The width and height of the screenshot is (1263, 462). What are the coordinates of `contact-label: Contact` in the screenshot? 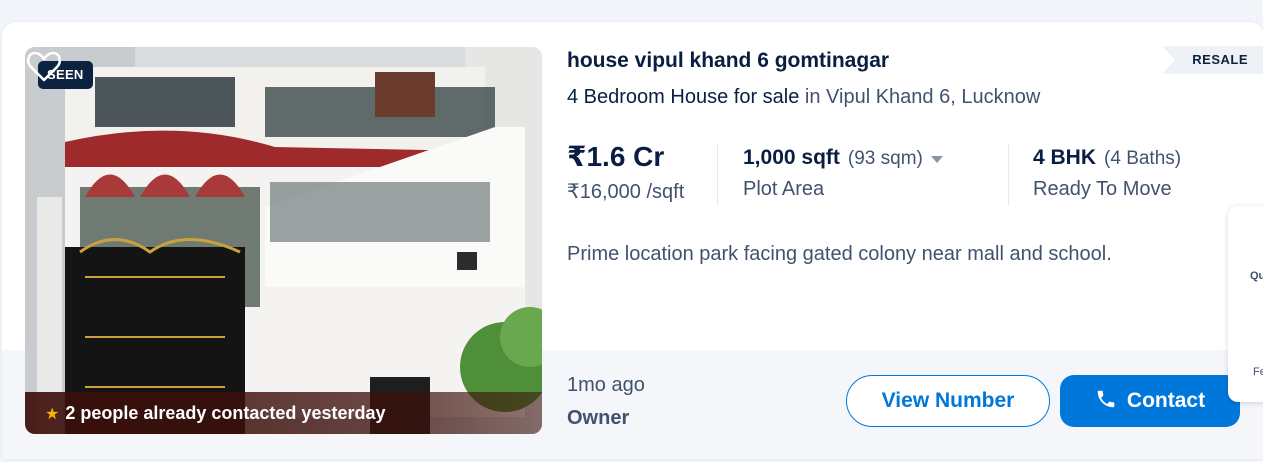 It's located at (1166, 400).